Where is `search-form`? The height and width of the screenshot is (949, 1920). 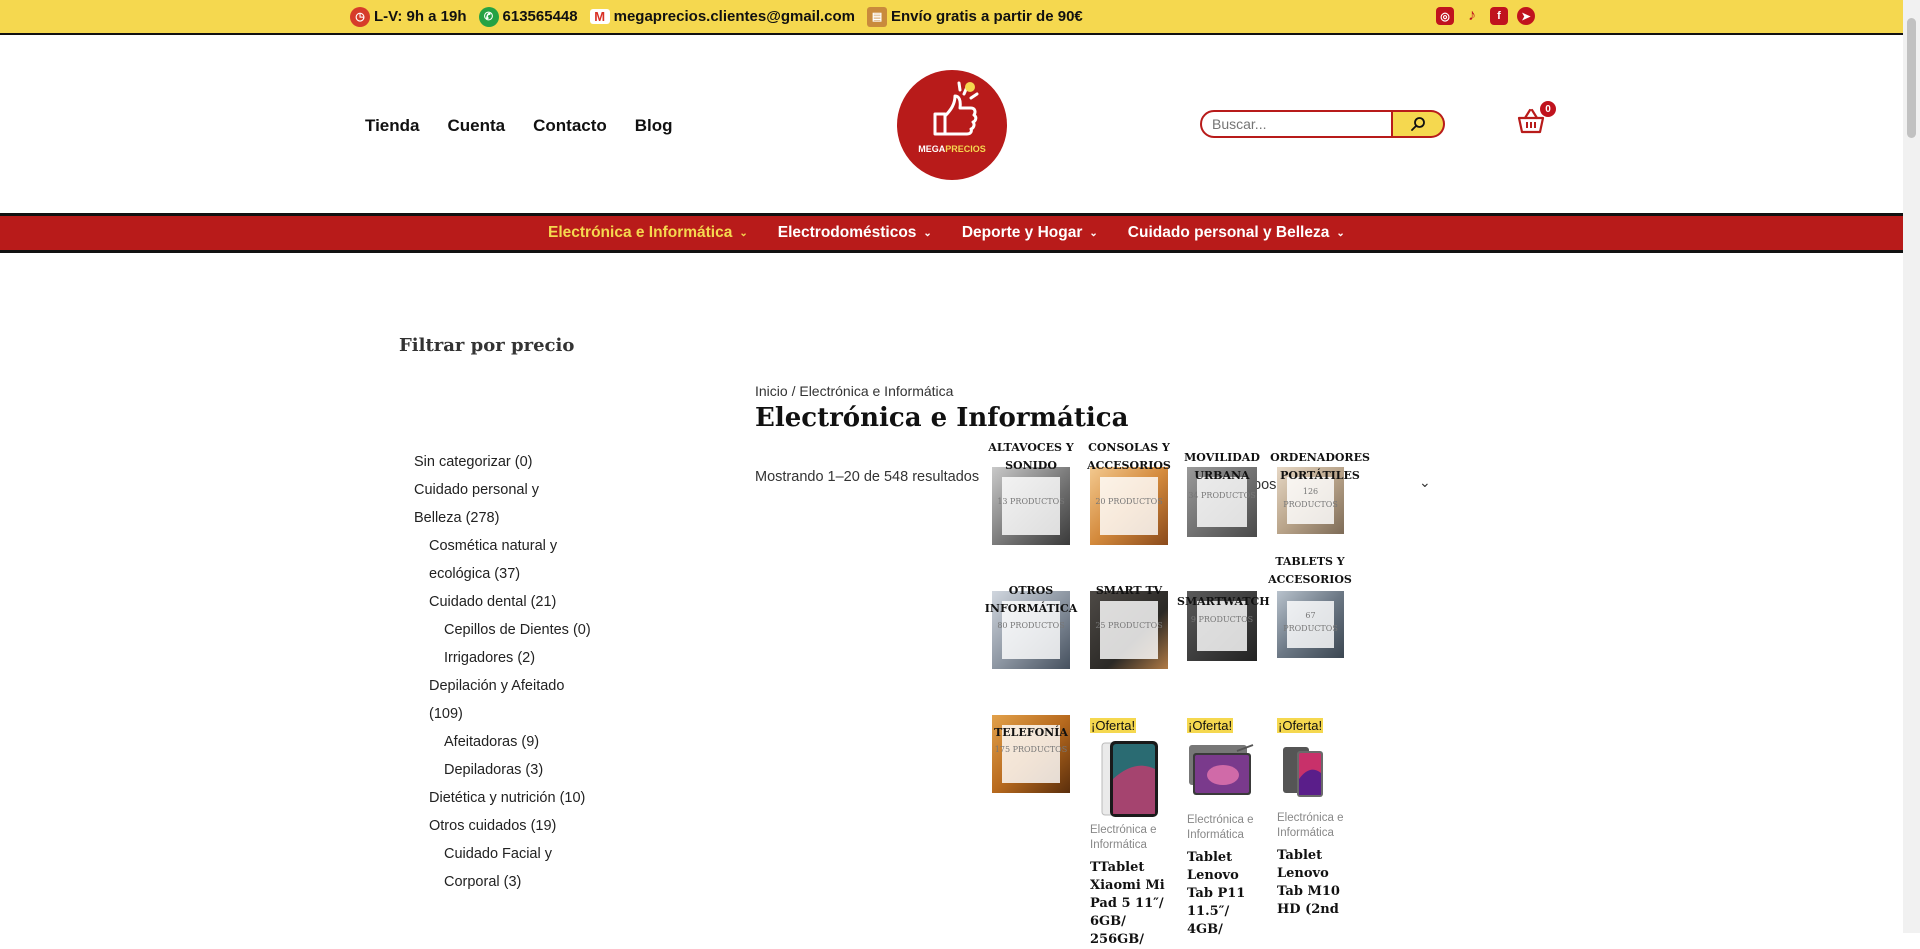
search-form is located at coordinates (1322, 124).